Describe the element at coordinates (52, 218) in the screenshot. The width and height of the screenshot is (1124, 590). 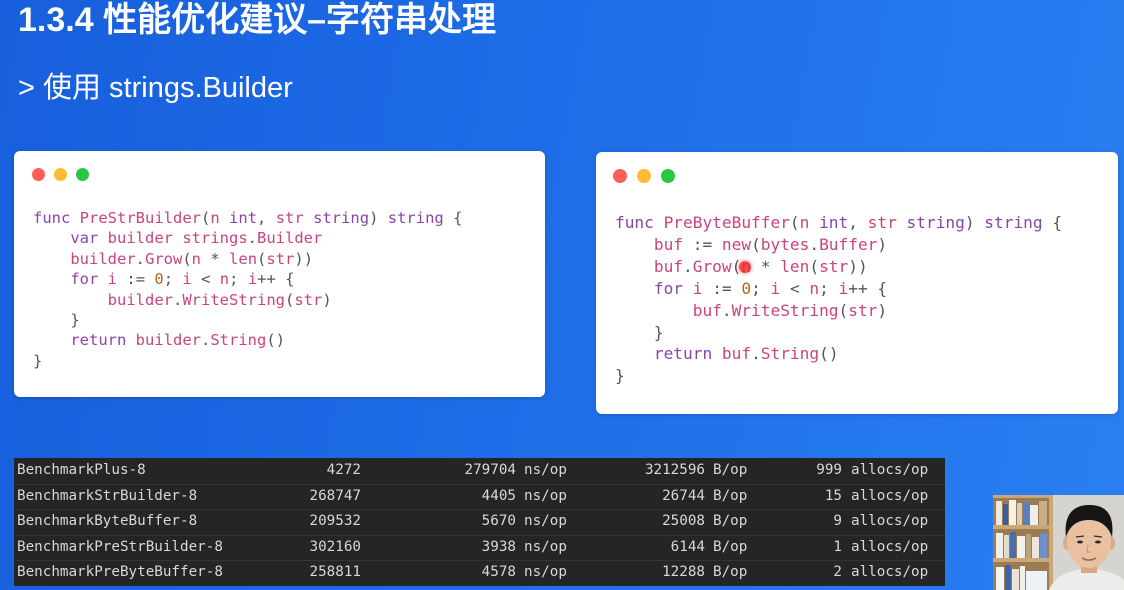
I see `code-token: func` at that location.